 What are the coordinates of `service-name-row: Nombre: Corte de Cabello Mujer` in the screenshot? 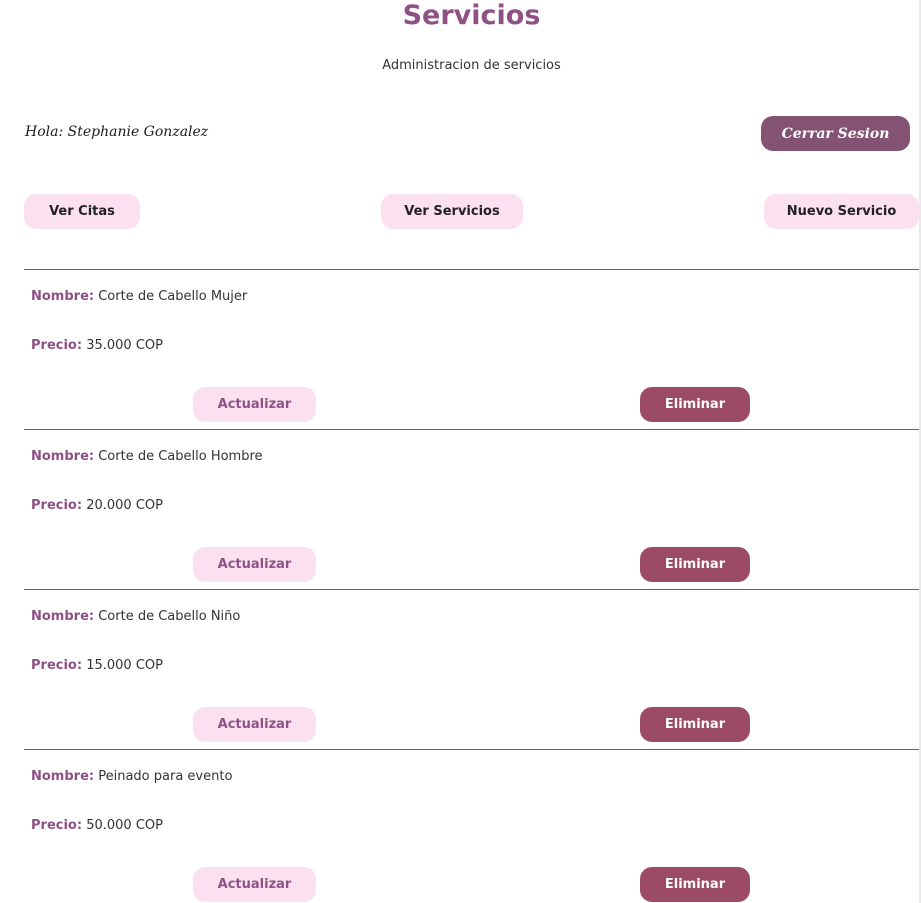 It's located at (139, 297).